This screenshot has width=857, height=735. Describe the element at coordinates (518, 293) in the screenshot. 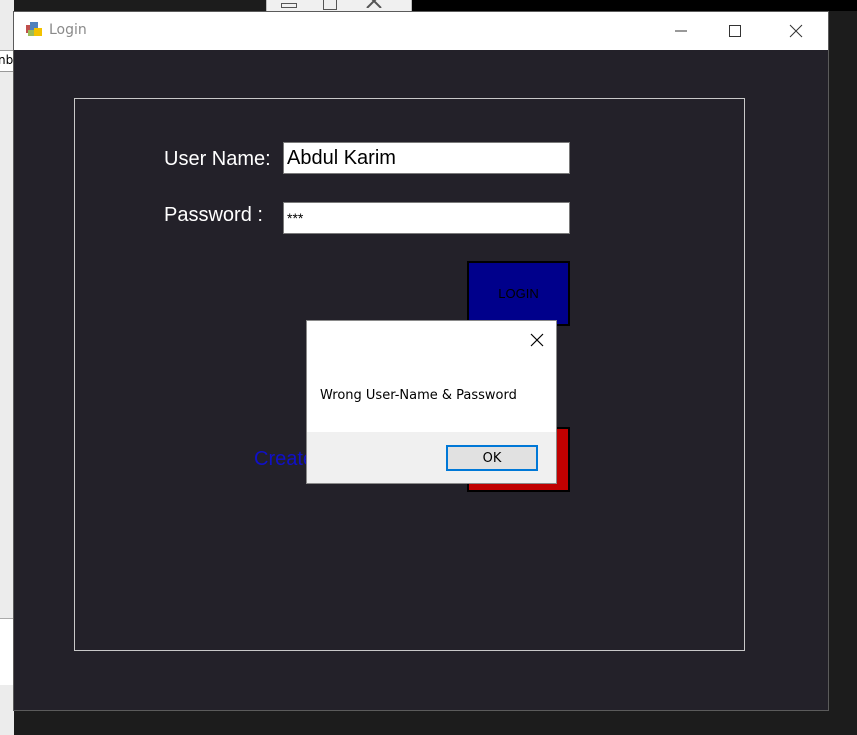

I see `login-button: LOGIN` at that location.